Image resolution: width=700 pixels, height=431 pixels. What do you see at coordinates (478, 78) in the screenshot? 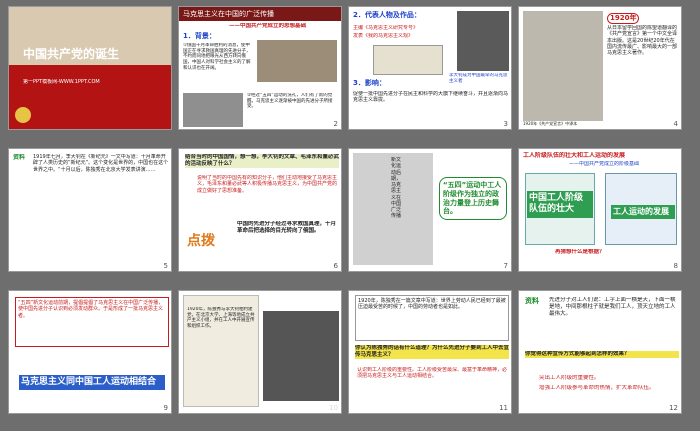
I see `slide-3-caption: 李大钊成为中国最早的马克思主义者` at bounding box center [478, 78].